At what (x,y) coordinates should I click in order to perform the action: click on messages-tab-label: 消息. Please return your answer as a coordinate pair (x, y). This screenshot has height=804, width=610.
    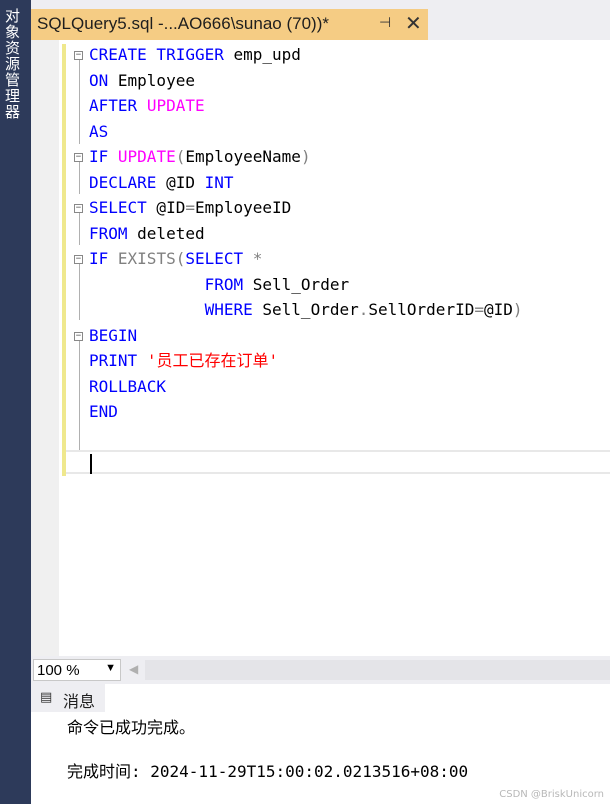
    Looking at the image, I should click on (79, 701).